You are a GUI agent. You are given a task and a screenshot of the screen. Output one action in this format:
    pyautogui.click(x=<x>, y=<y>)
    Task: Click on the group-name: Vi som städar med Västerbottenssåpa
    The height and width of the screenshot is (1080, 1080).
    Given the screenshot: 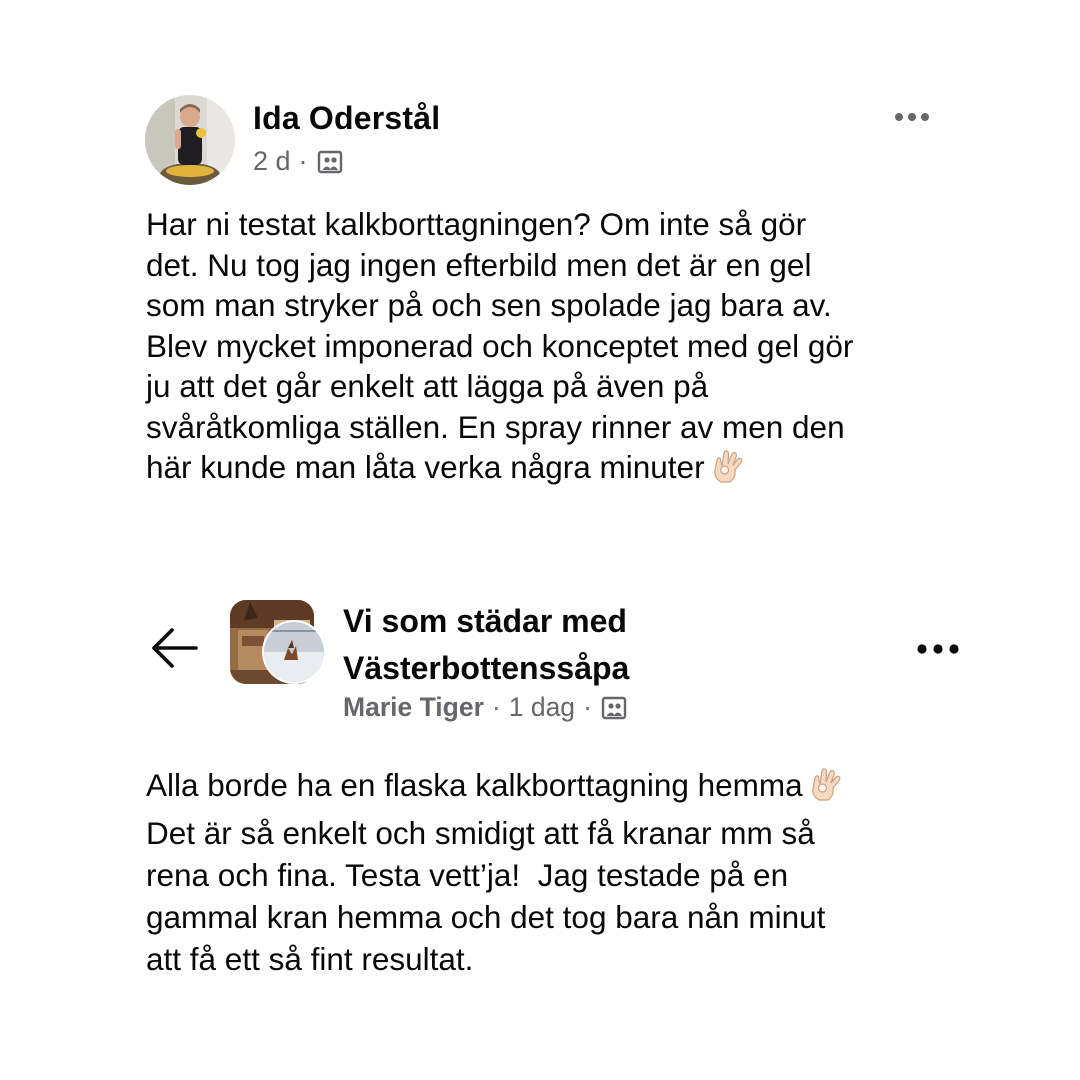 What is the action you would take?
    pyautogui.click(x=583, y=645)
    